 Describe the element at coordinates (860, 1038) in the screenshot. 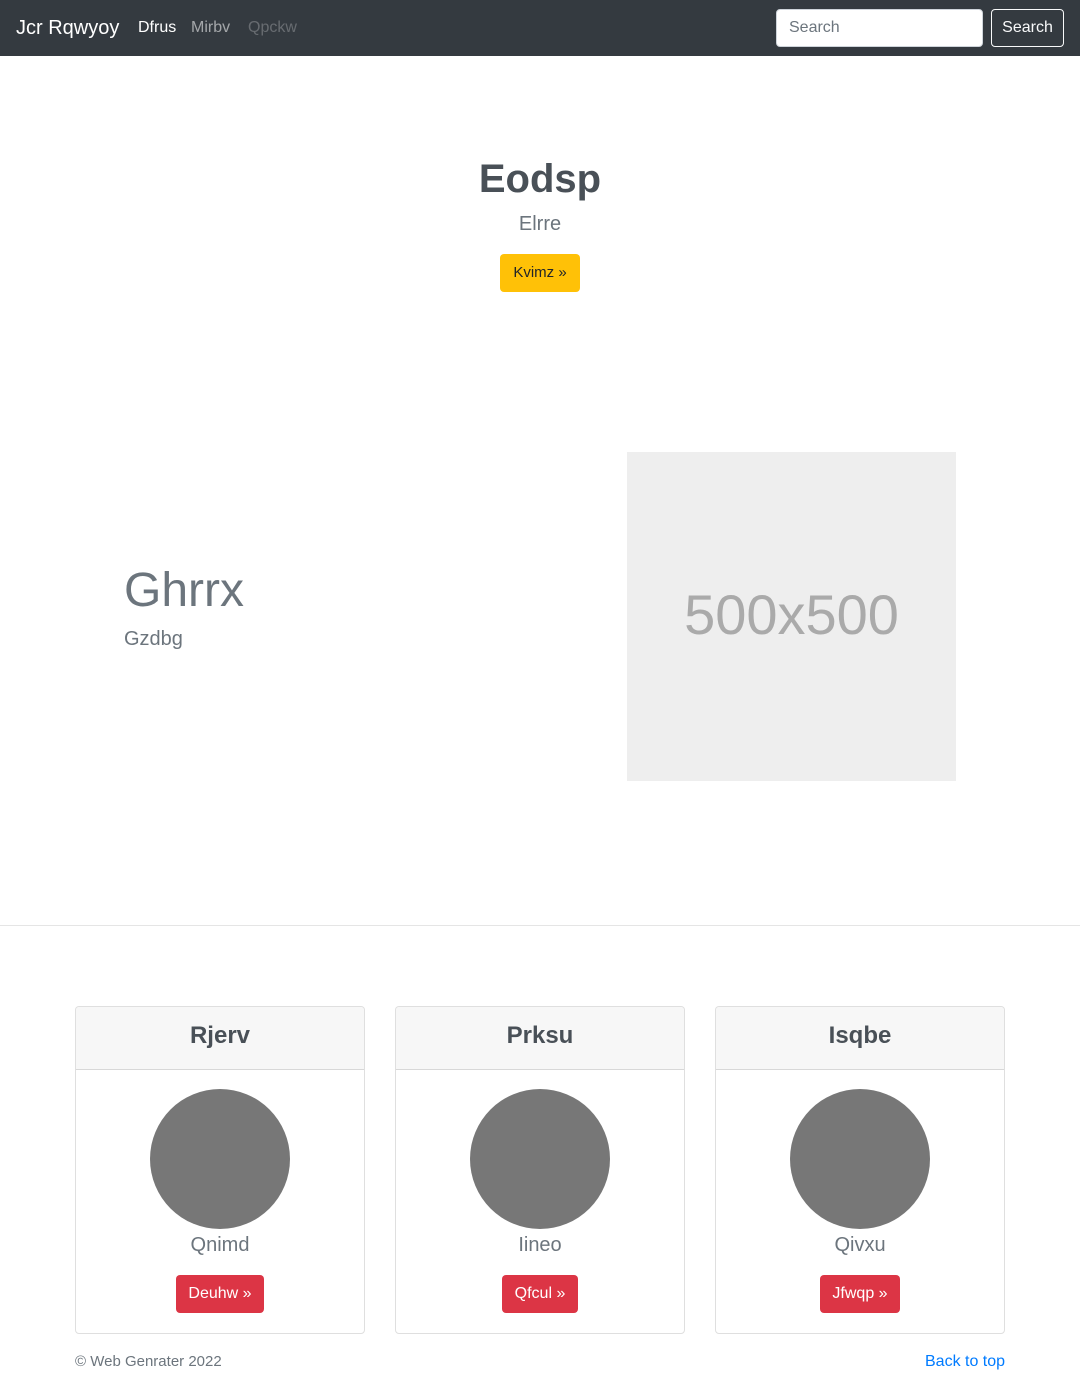

I see `card-title: Isqbe` at that location.